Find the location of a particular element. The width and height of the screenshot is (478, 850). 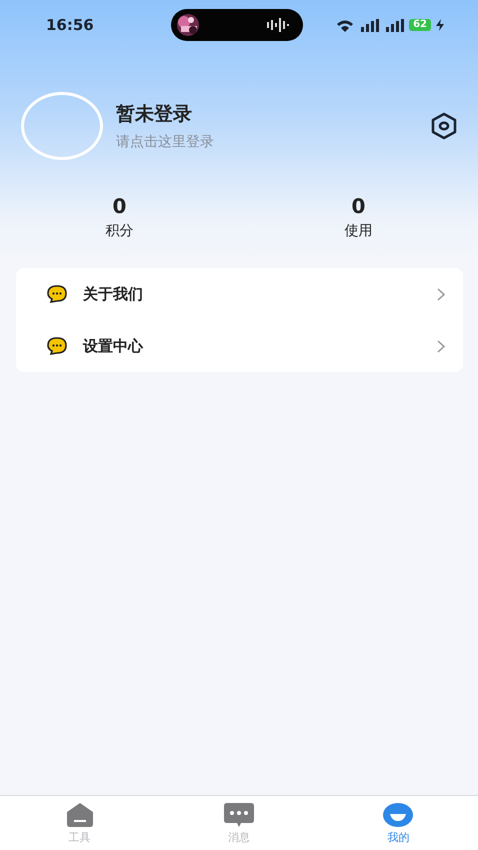

battery-level: 62 is located at coordinates (420, 25).